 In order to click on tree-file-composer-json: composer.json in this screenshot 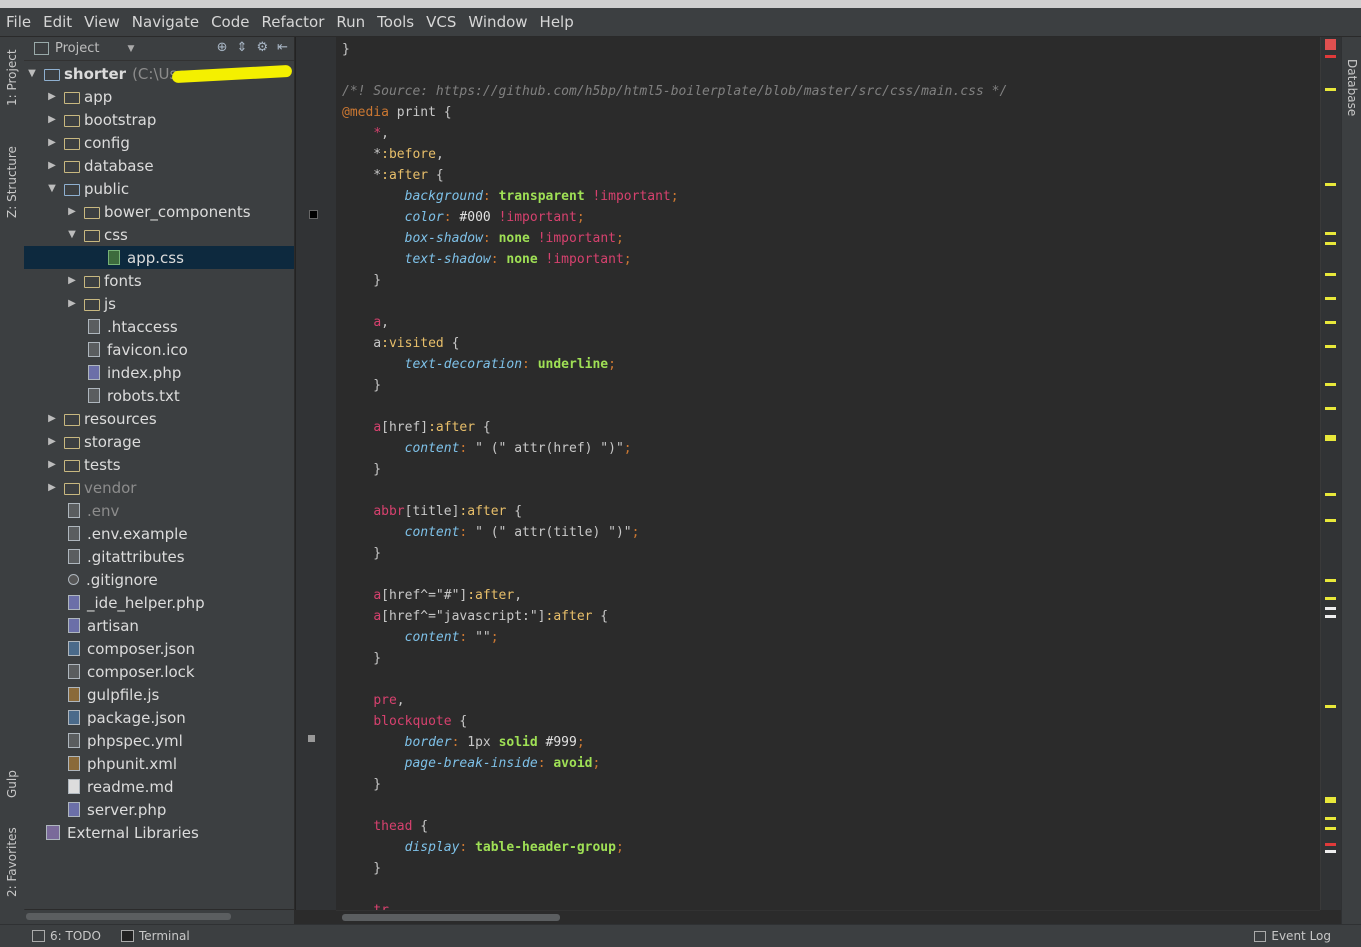, I will do `click(159, 648)`.